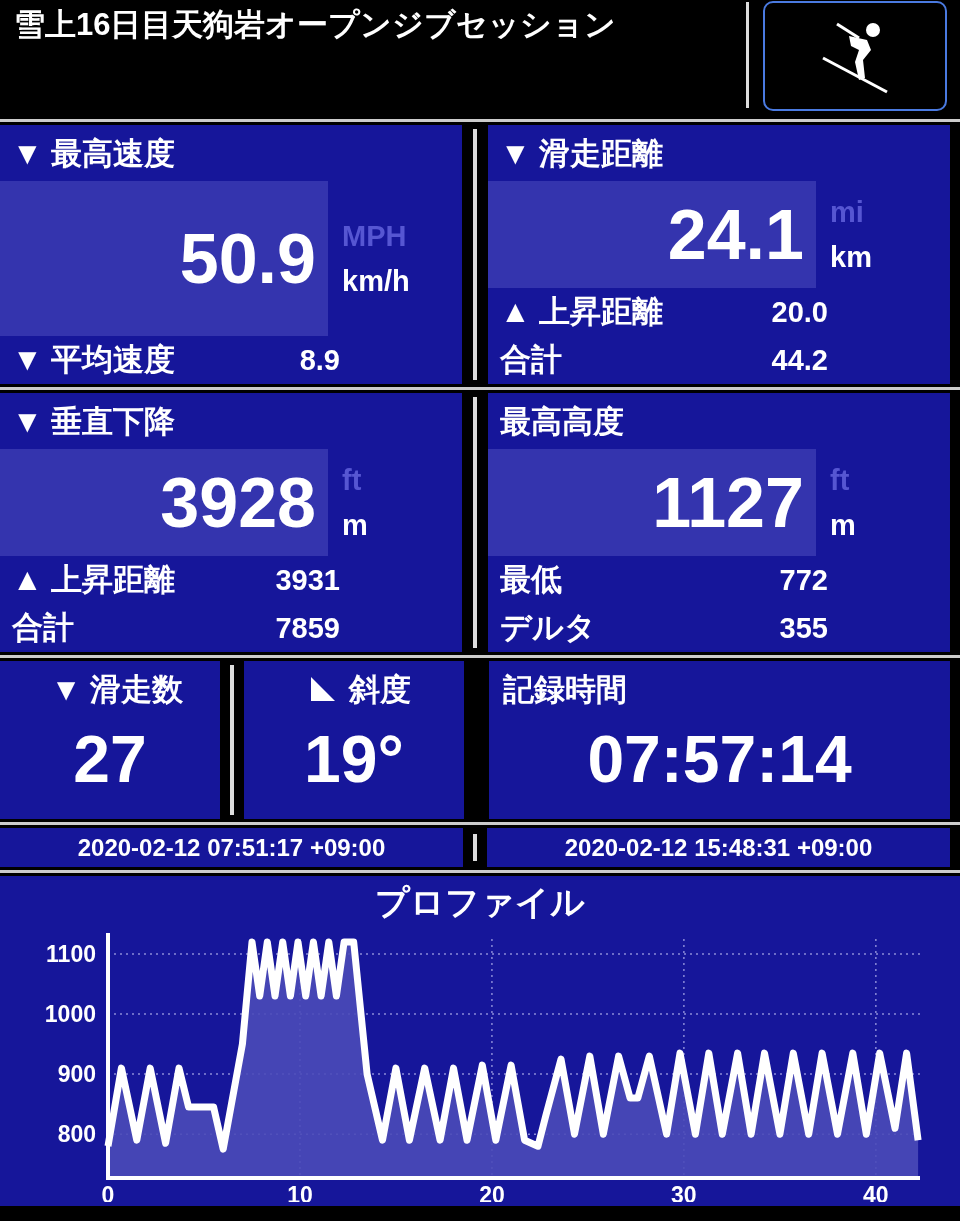 The width and height of the screenshot is (960, 1221). What do you see at coordinates (718, 847) in the screenshot?
I see `timestamp: 2020-02-12 15:48:31 +09:00` at bounding box center [718, 847].